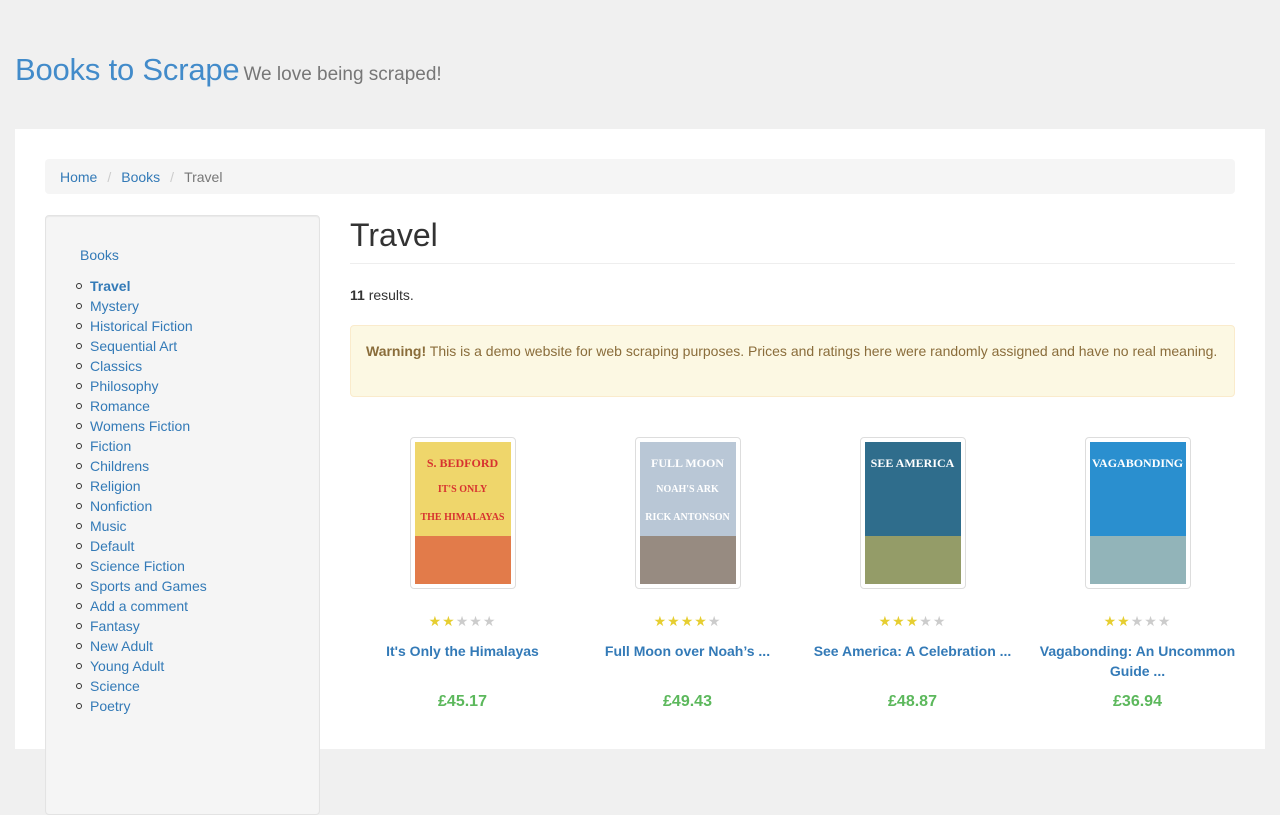 Image resolution: width=1280 pixels, height=815 pixels. Describe the element at coordinates (141, 486) in the screenshot. I see `sidebar-category-item: Religion` at that location.